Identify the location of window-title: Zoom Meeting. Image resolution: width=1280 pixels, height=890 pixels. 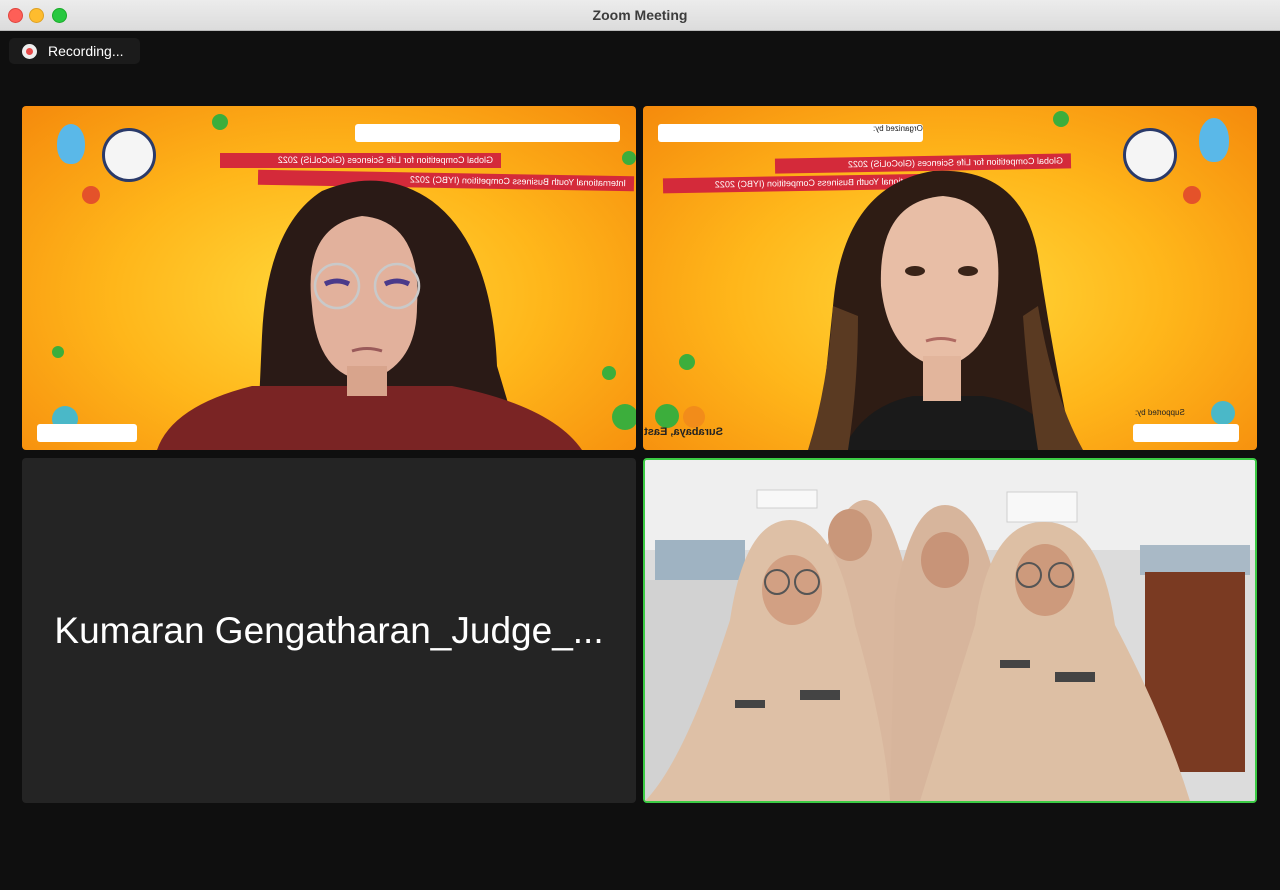
(640, 15).